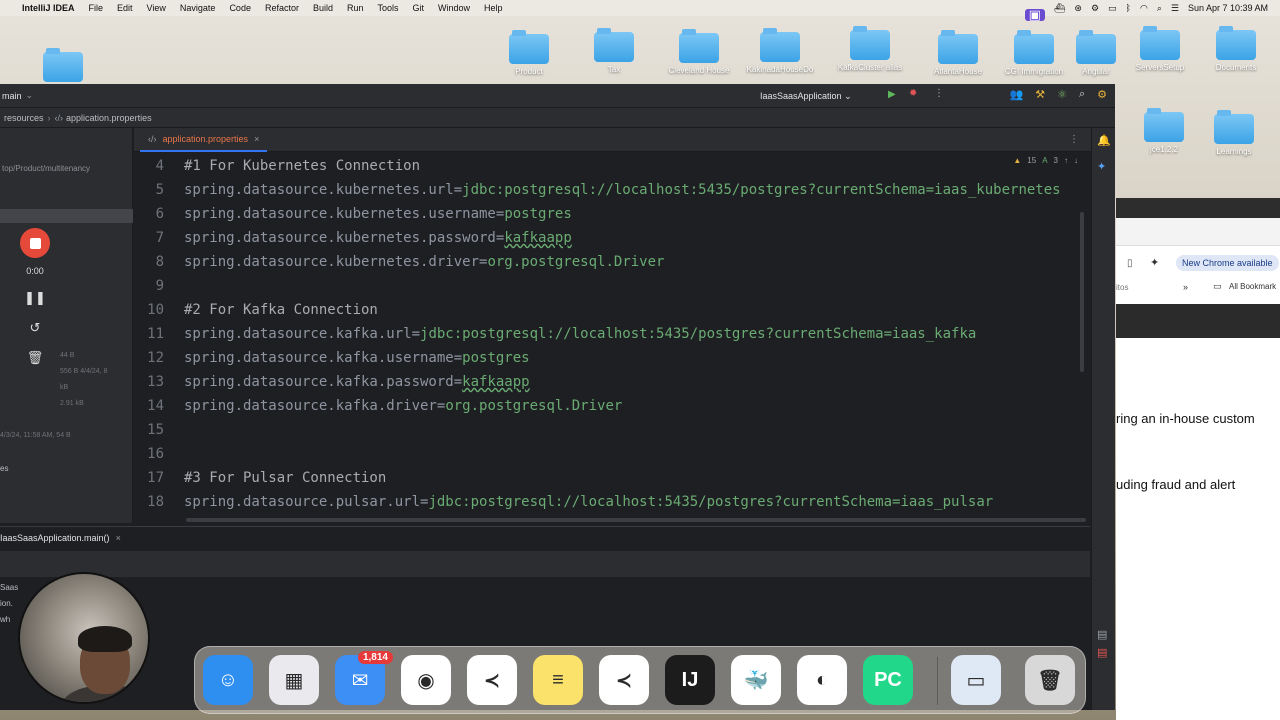  I want to click on datetime: Sun Apr 7 10:39 AM, so click(1228, 8).